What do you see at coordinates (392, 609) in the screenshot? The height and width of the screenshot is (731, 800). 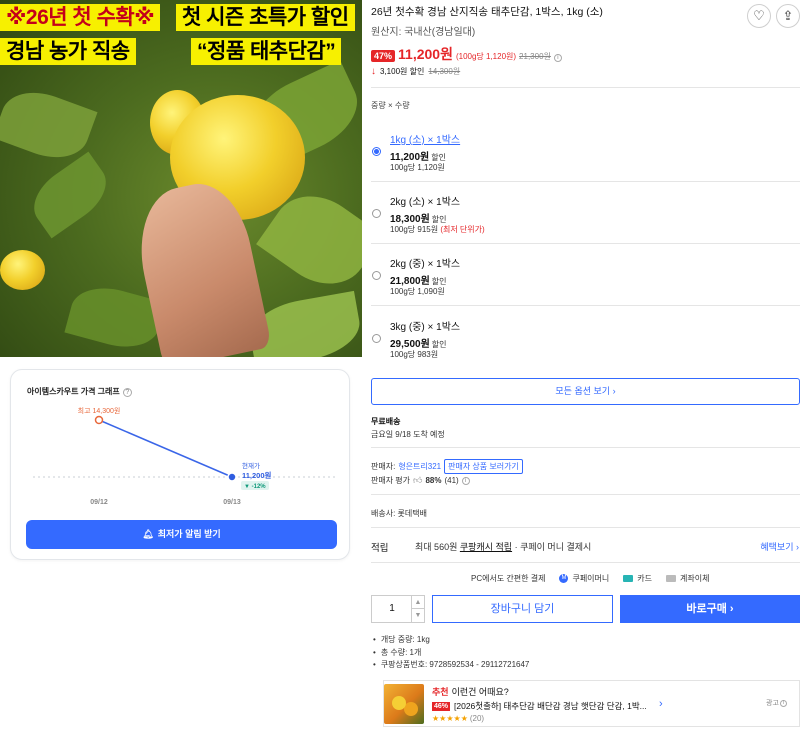 I see `quantity-input: 1` at bounding box center [392, 609].